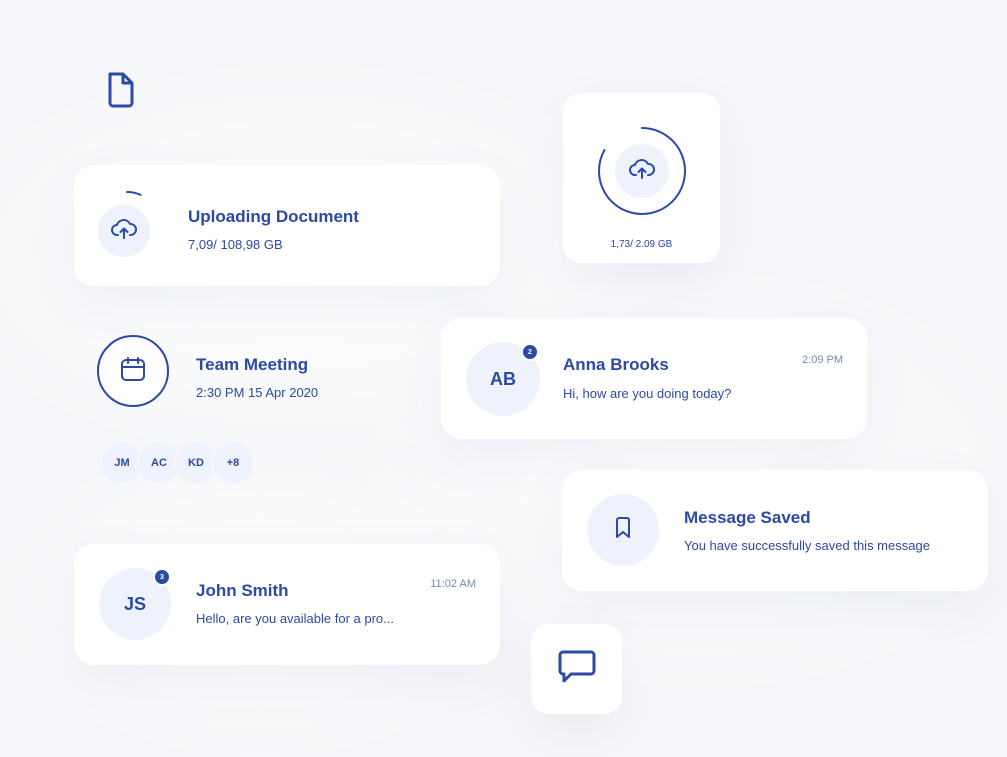 The image size is (1007, 757). I want to click on upload-widget-size: 1,73/ 2.09 GB, so click(641, 244).